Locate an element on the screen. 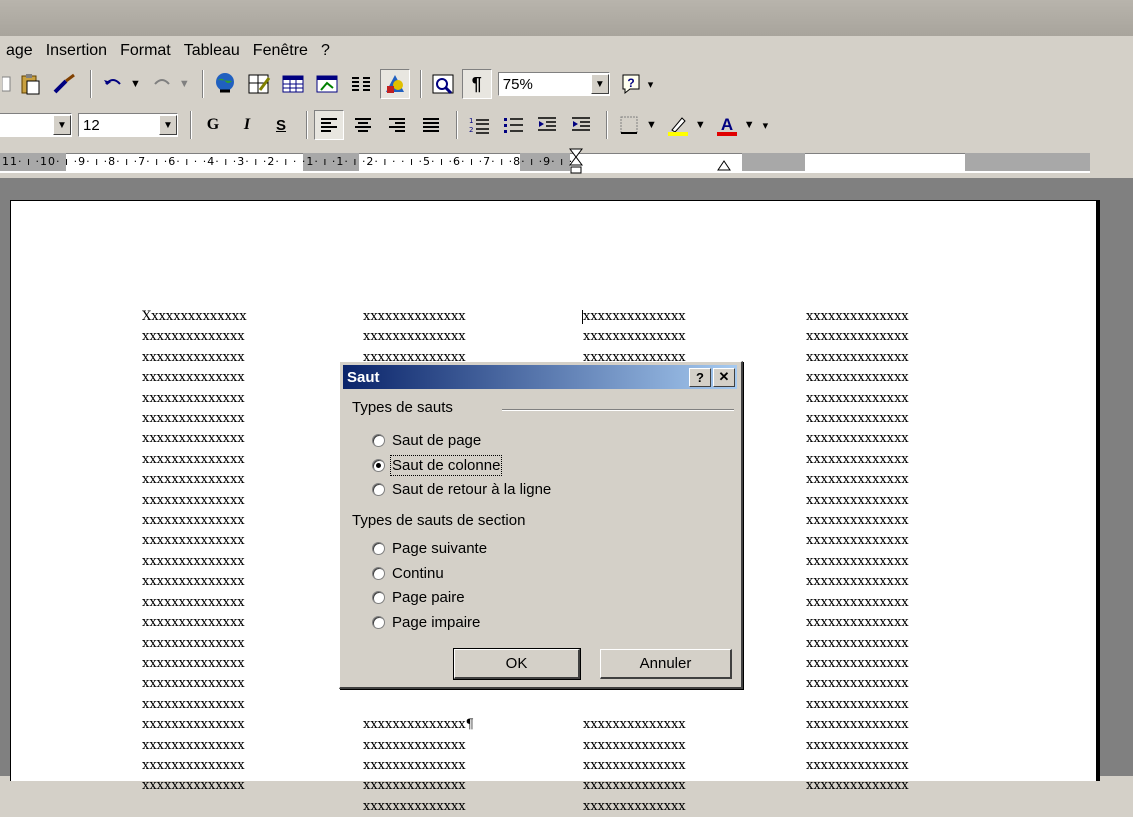 The width and height of the screenshot is (1133, 817). highlighter-icon is located at coordinates (677, 126).